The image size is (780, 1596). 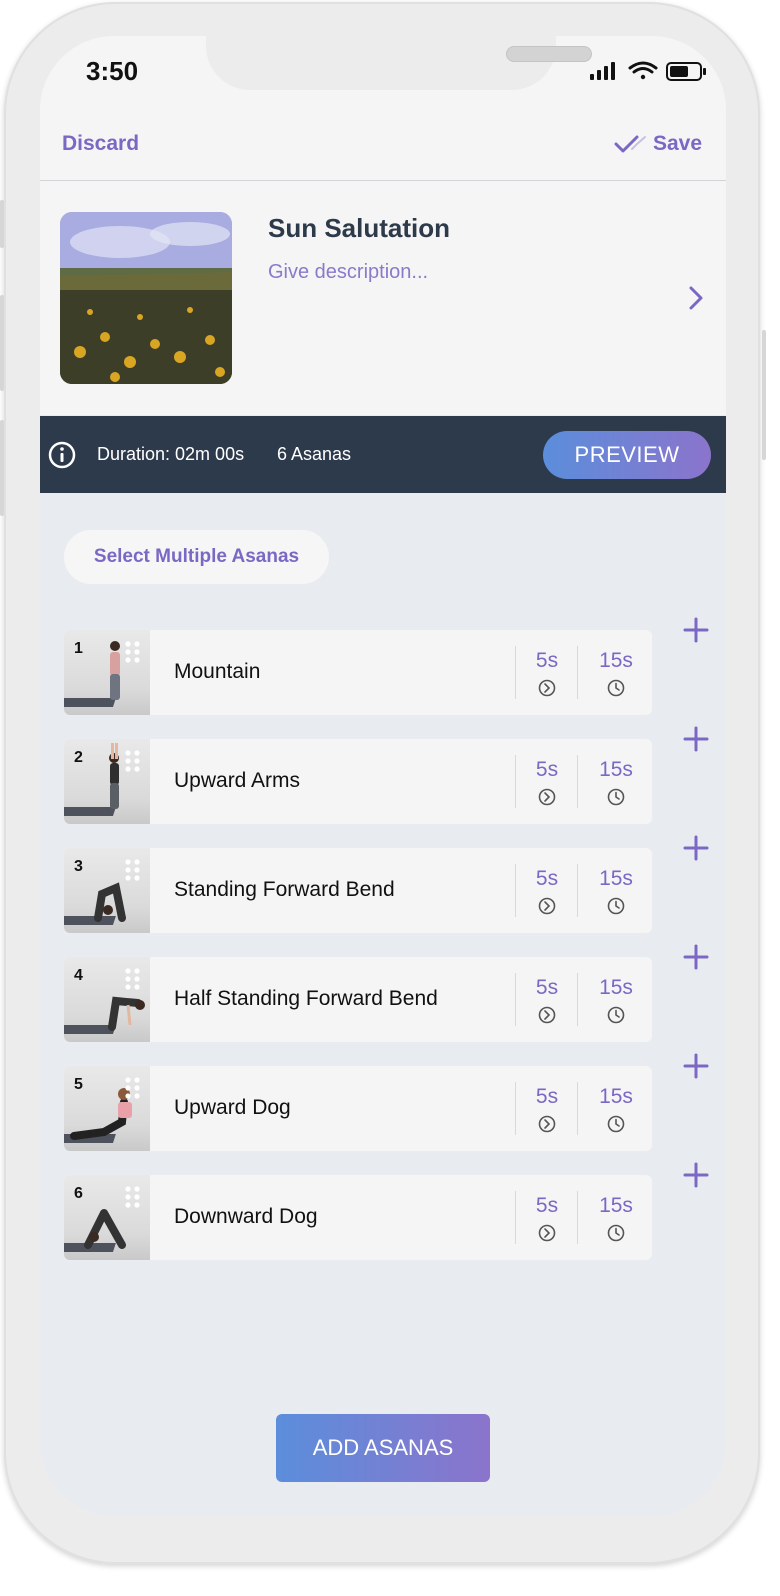 I want to click on asana-number: 3, so click(x=78, y=866).